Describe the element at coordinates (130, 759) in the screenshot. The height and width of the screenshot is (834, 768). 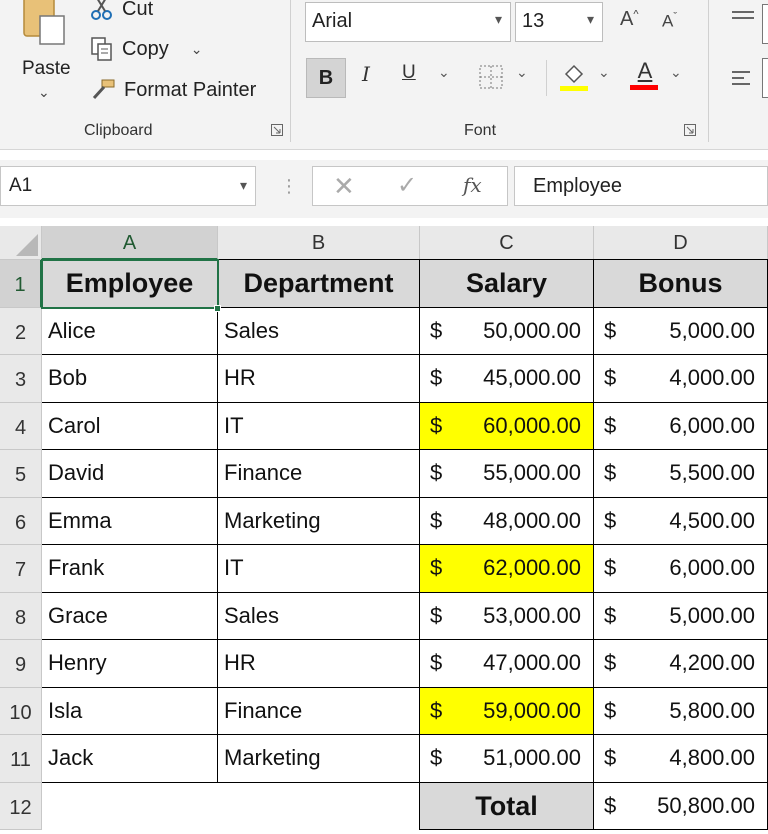
I see `employee-cell: Jack` at that location.